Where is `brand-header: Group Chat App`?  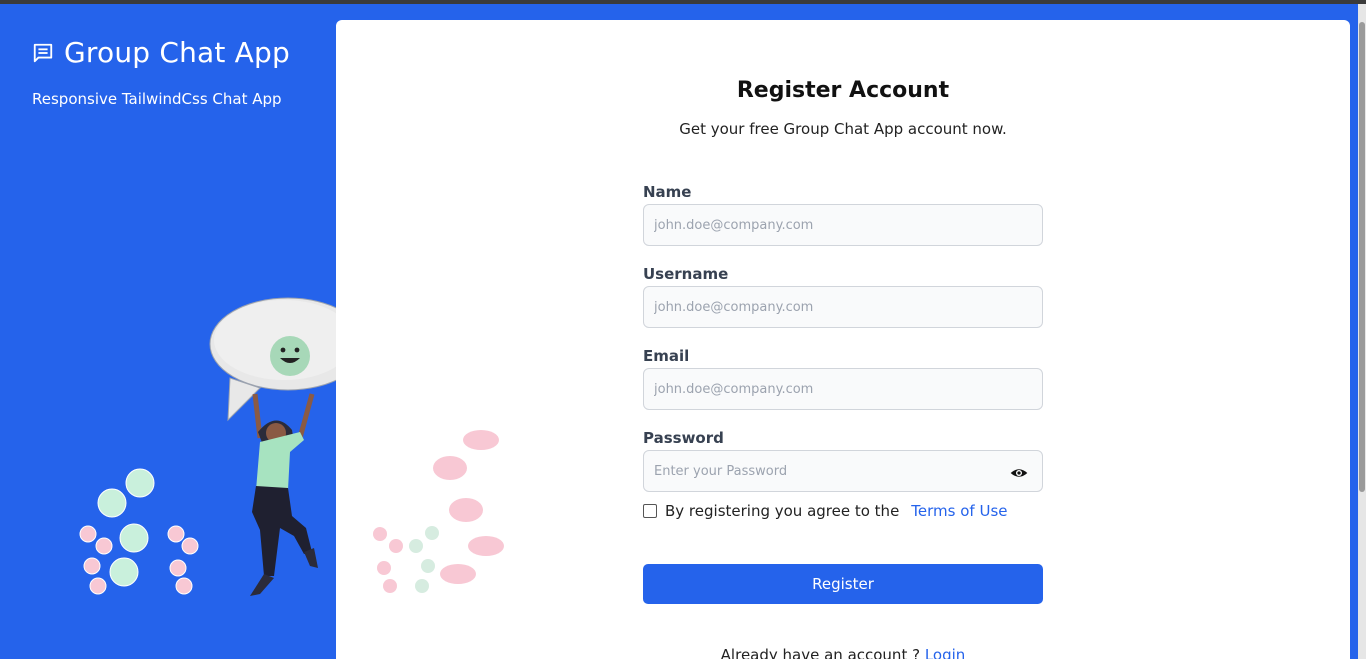 brand-header: Group Chat App is located at coordinates (161, 52).